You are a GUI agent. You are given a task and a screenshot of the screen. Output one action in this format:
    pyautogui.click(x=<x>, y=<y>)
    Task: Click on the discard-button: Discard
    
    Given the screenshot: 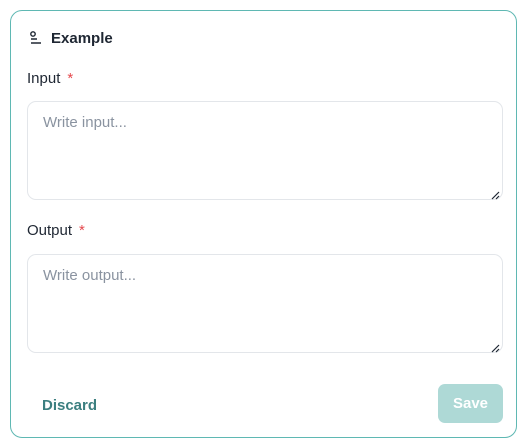 What is the action you would take?
    pyautogui.click(x=69, y=405)
    